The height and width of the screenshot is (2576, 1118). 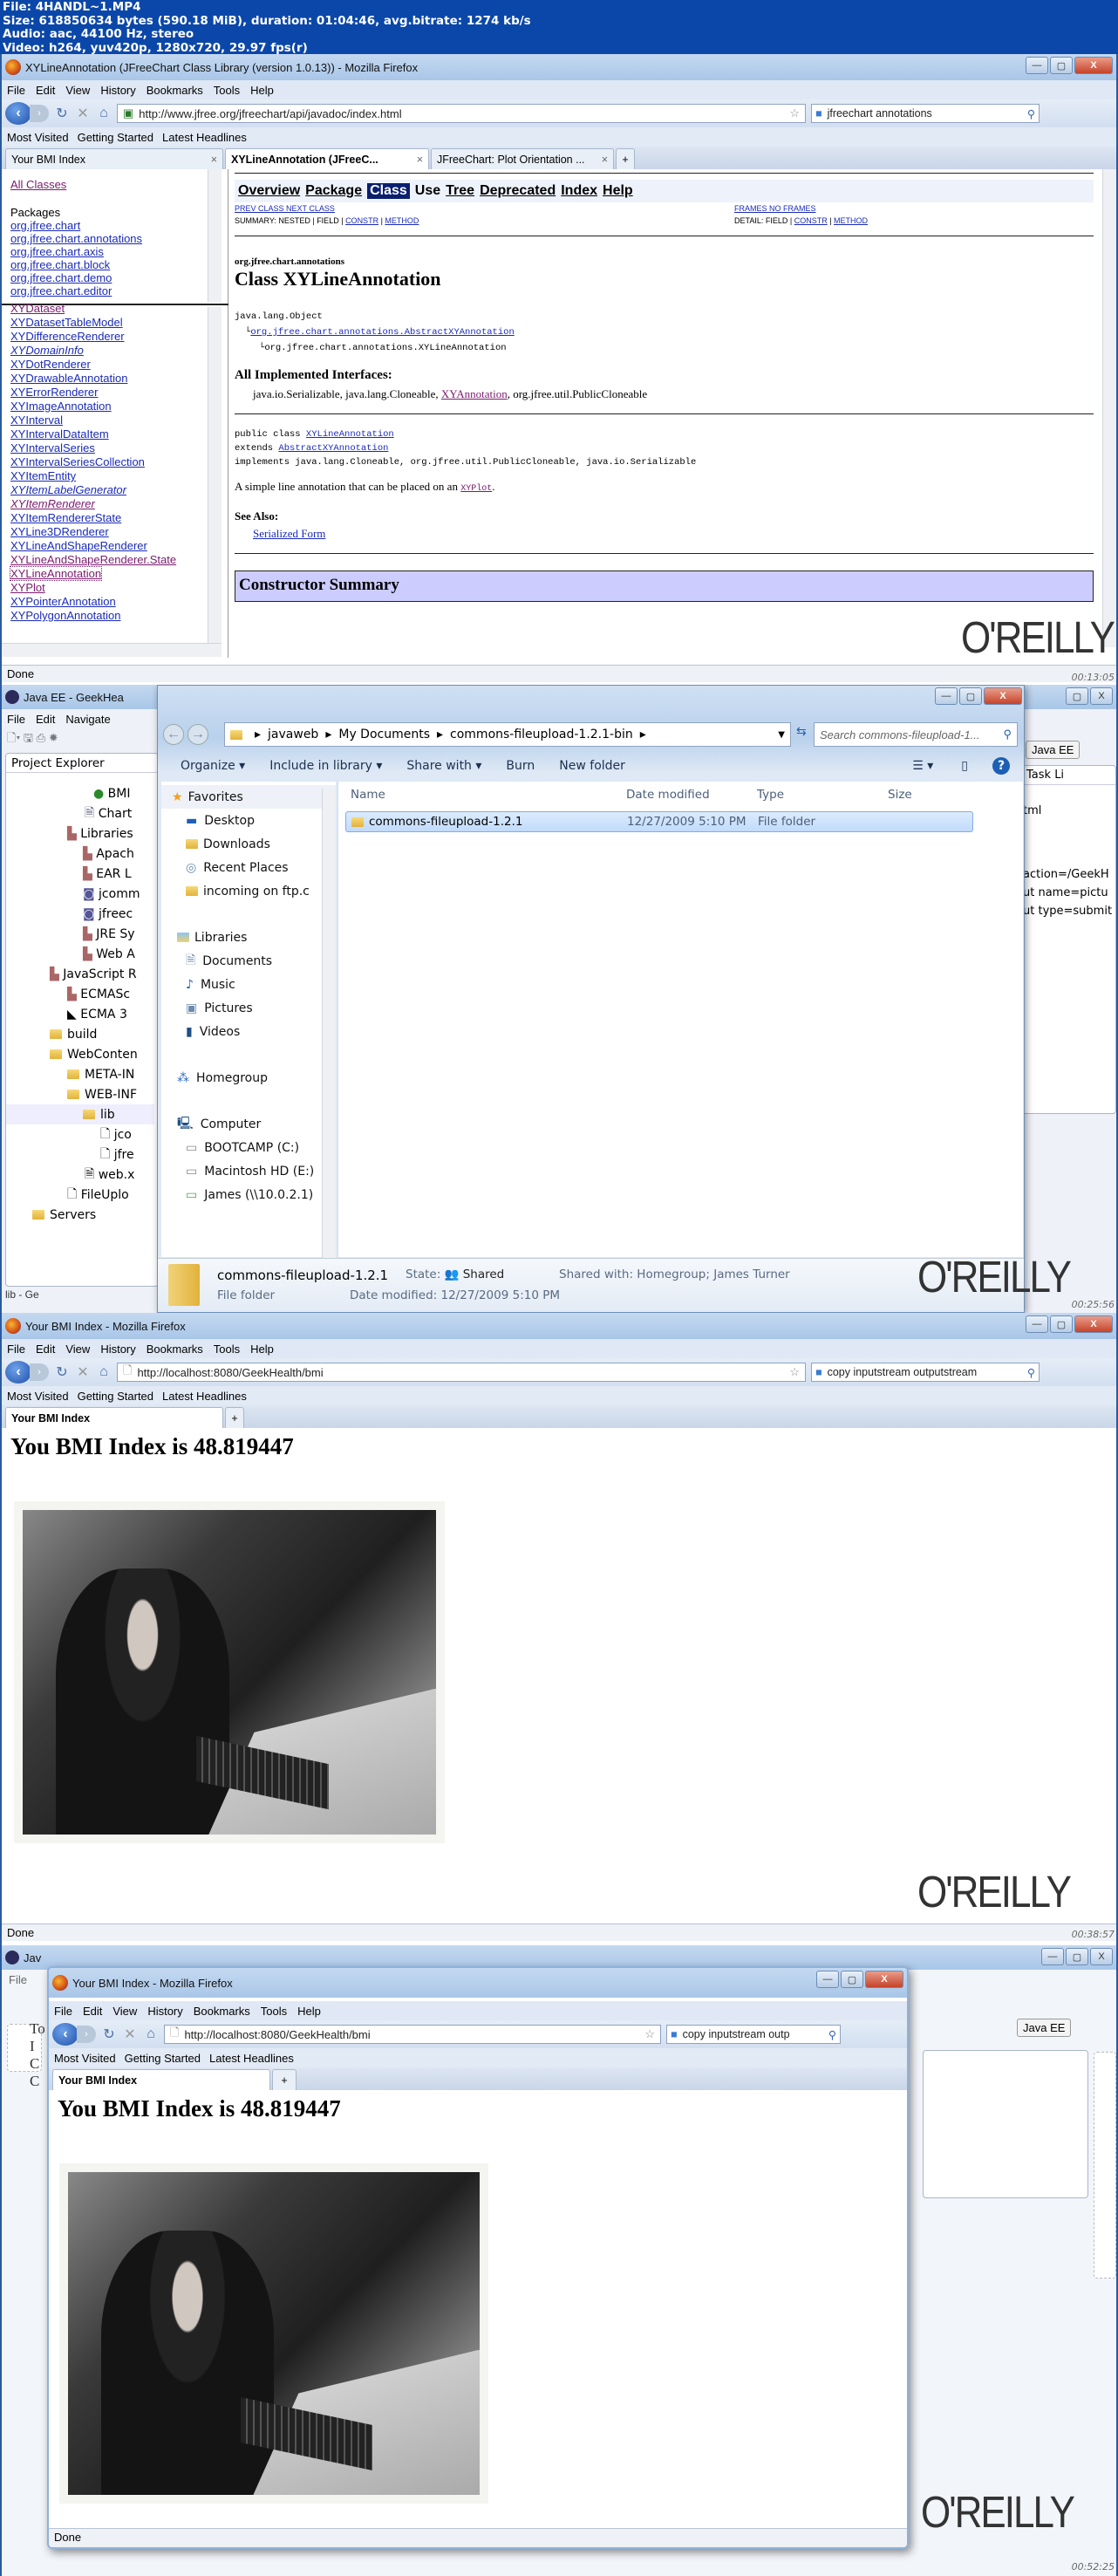 I want to click on class-link: XYDotRenderer, so click(x=50, y=364).